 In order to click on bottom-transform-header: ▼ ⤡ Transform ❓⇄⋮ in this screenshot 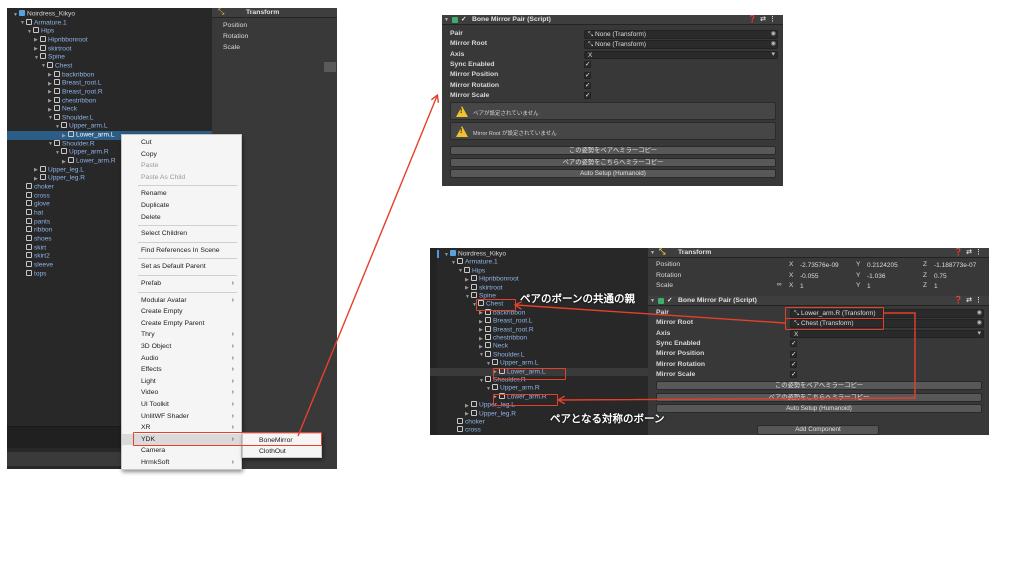, I will do `click(818, 253)`.